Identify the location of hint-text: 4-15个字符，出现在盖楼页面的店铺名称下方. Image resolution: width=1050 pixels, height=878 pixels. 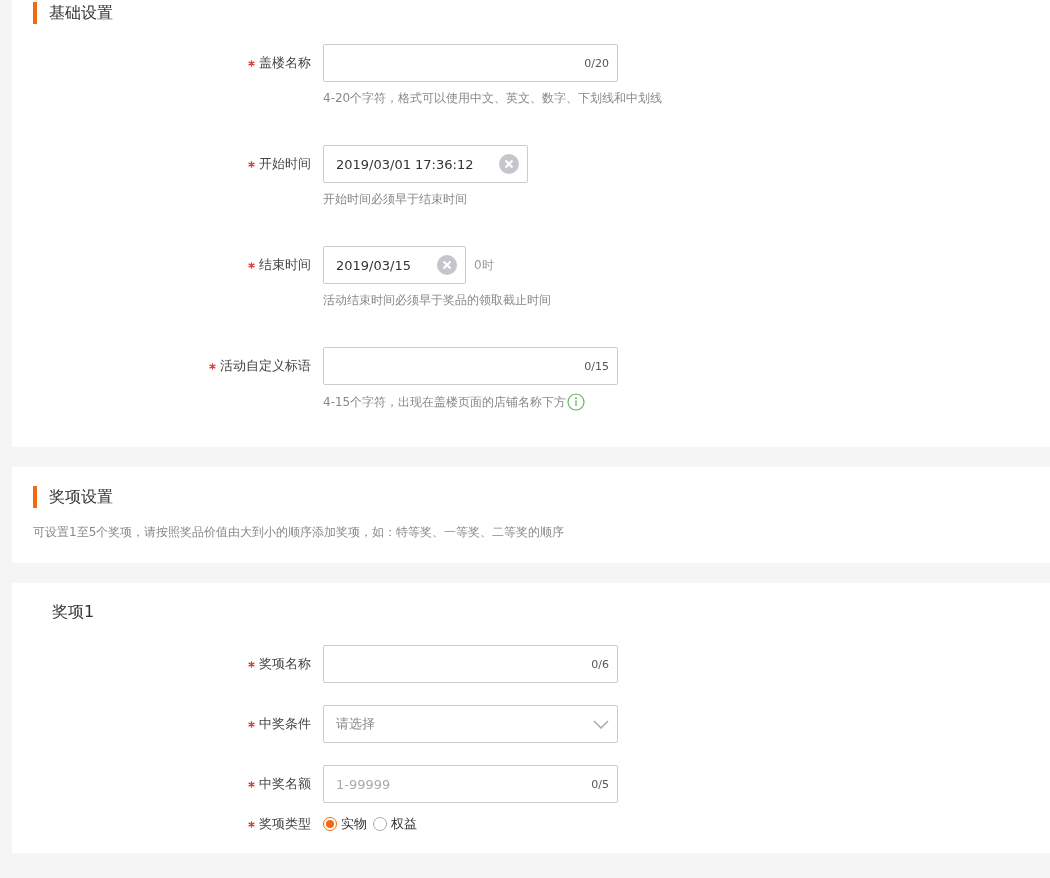
(445, 402).